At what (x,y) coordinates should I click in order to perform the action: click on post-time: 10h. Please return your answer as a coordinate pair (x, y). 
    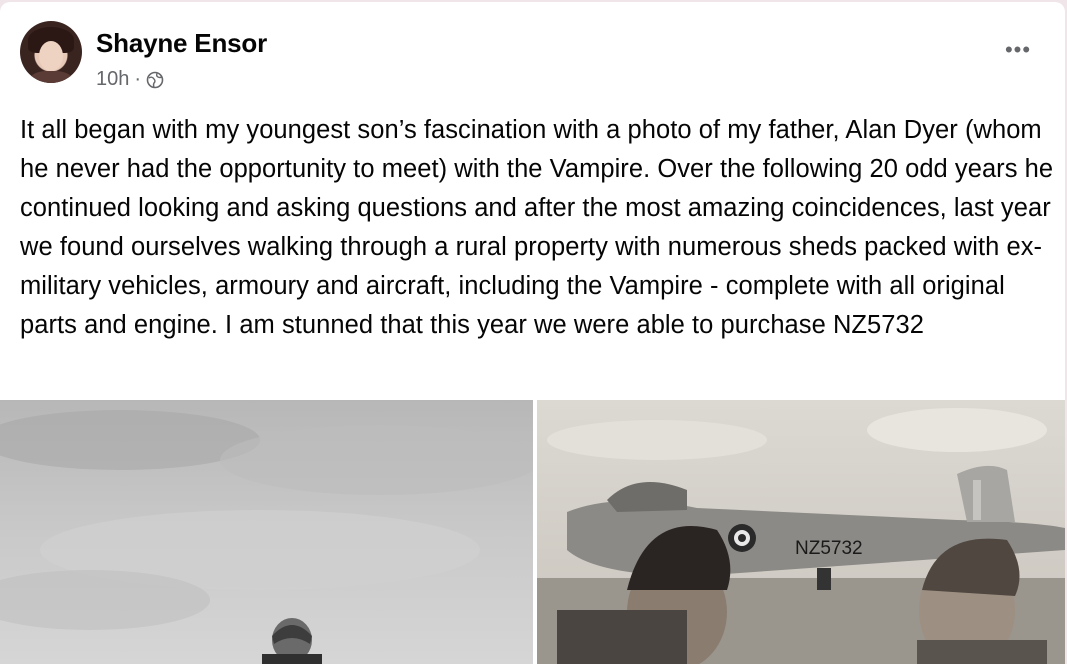
    Looking at the image, I should click on (112, 79).